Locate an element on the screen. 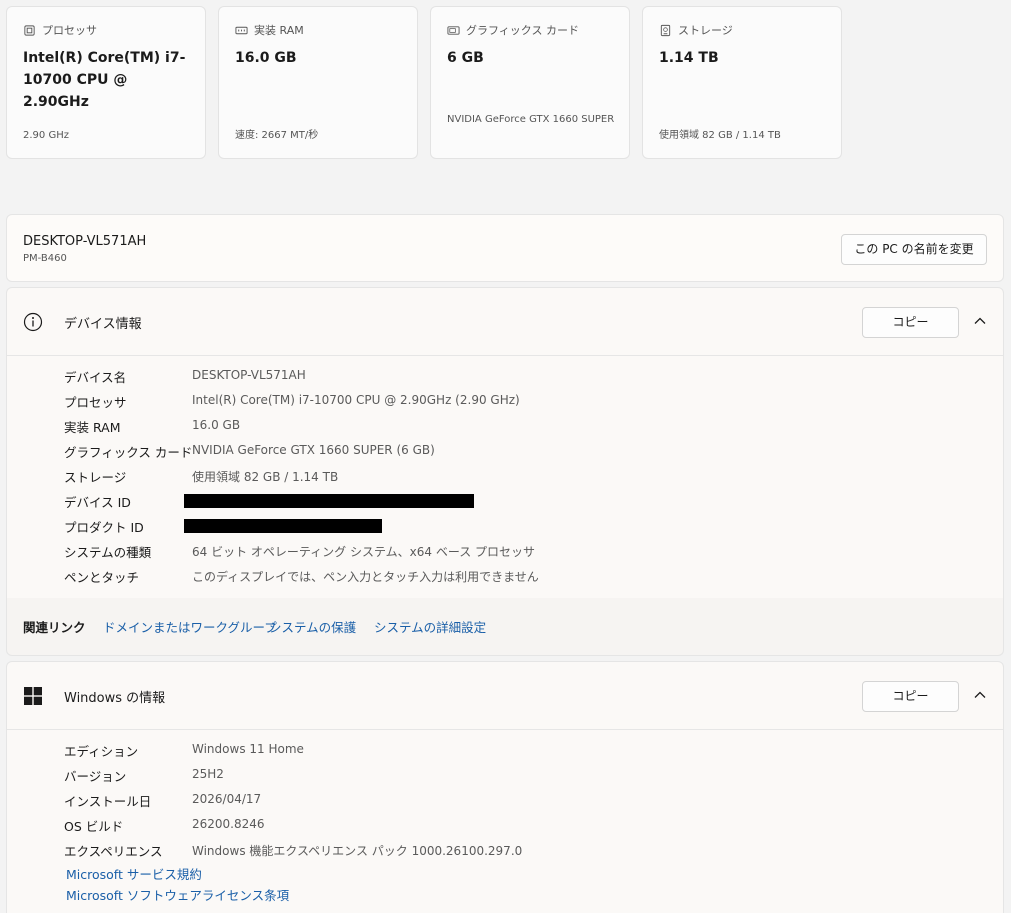 The height and width of the screenshot is (913, 1011). info-value: 2026/04/17 is located at coordinates (227, 799).